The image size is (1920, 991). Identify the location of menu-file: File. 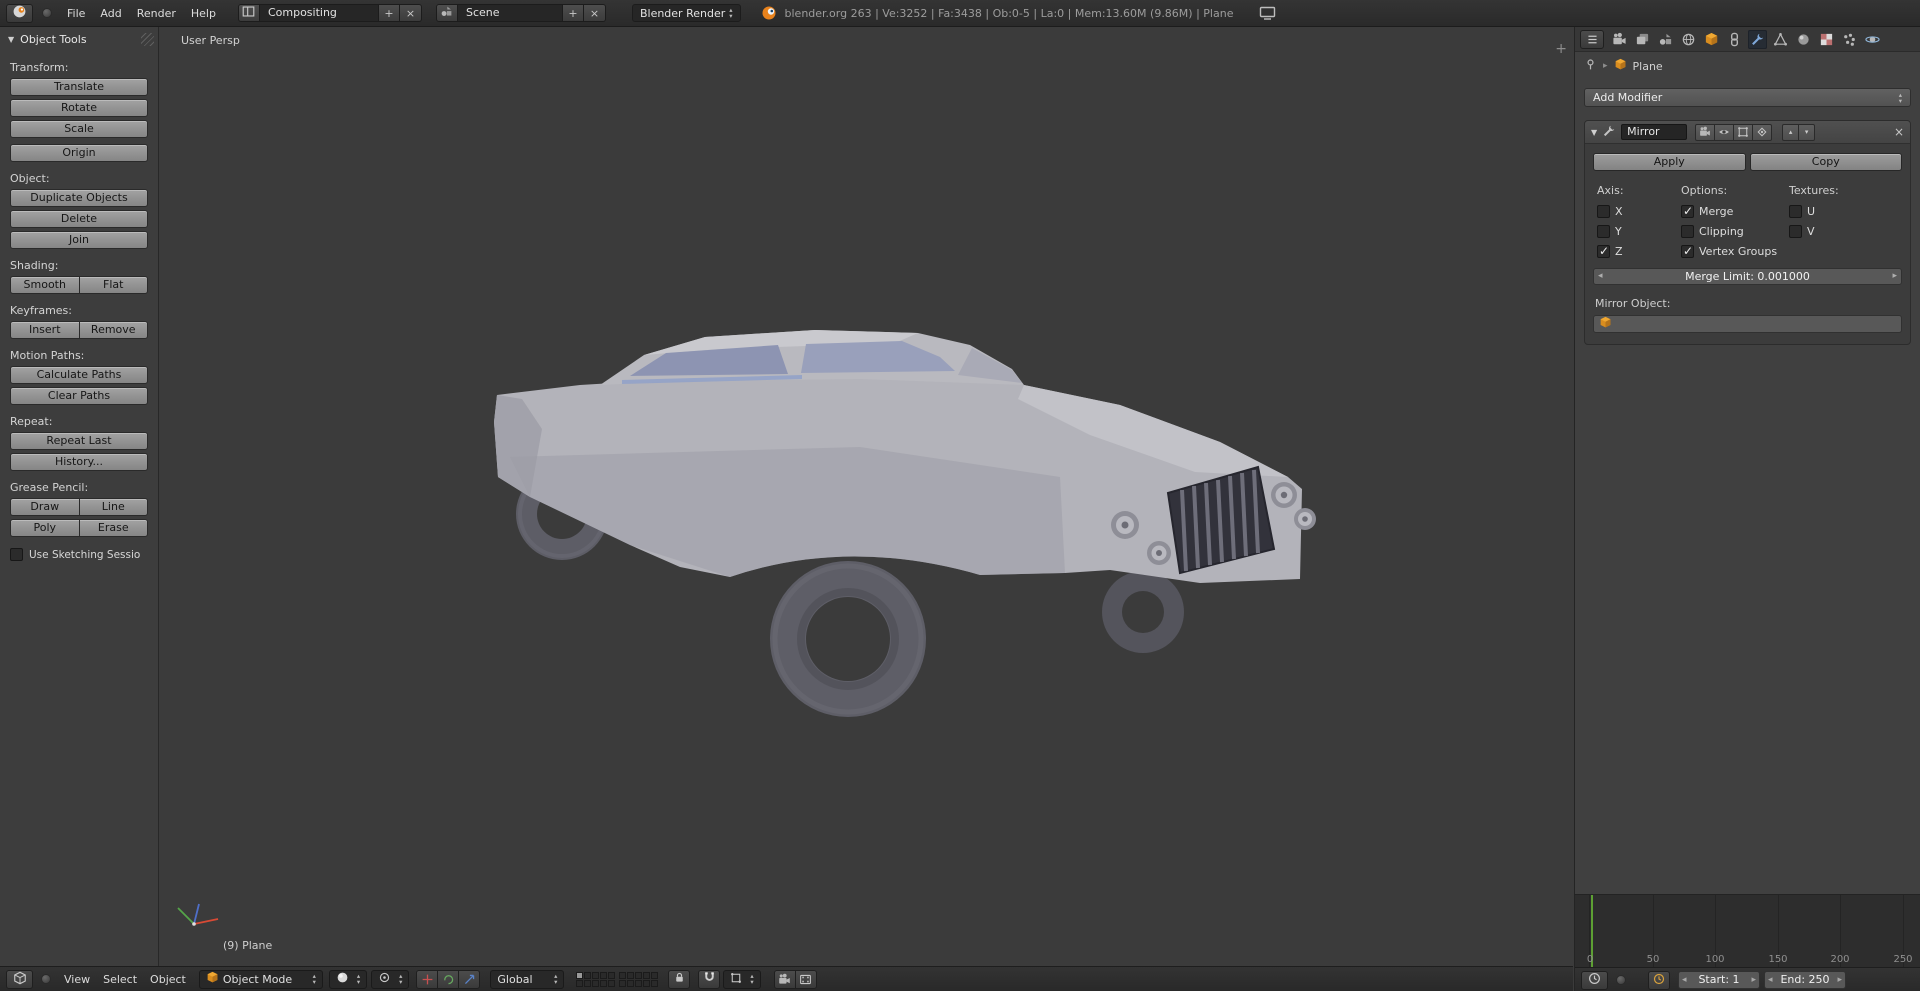
(76, 13).